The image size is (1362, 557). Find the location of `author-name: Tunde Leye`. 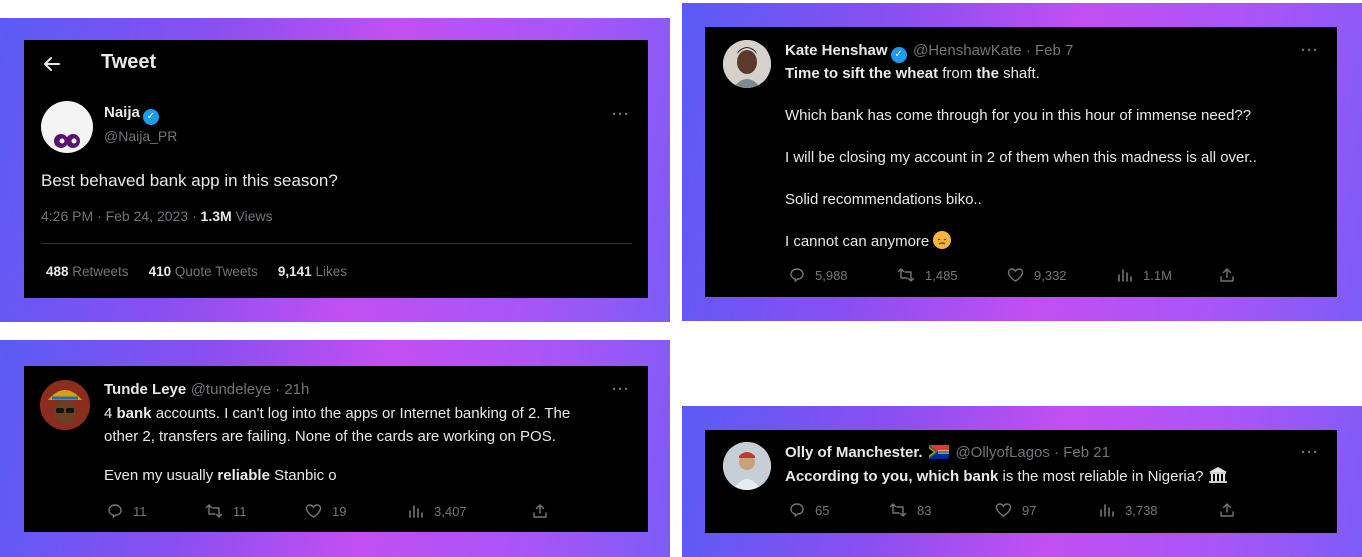

author-name: Tunde Leye is located at coordinates (145, 389).